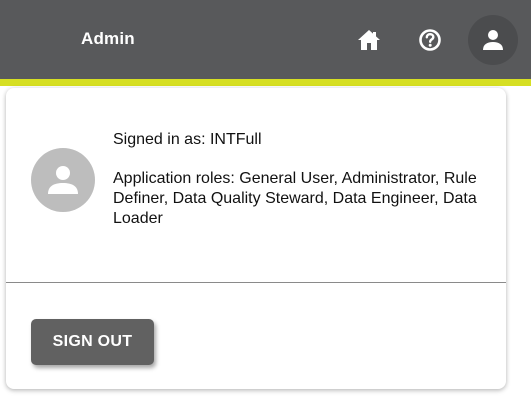 Image resolution: width=531 pixels, height=397 pixels. Describe the element at coordinates (108, 38) in the screenshot. I see `app-title: Admin` at that location.